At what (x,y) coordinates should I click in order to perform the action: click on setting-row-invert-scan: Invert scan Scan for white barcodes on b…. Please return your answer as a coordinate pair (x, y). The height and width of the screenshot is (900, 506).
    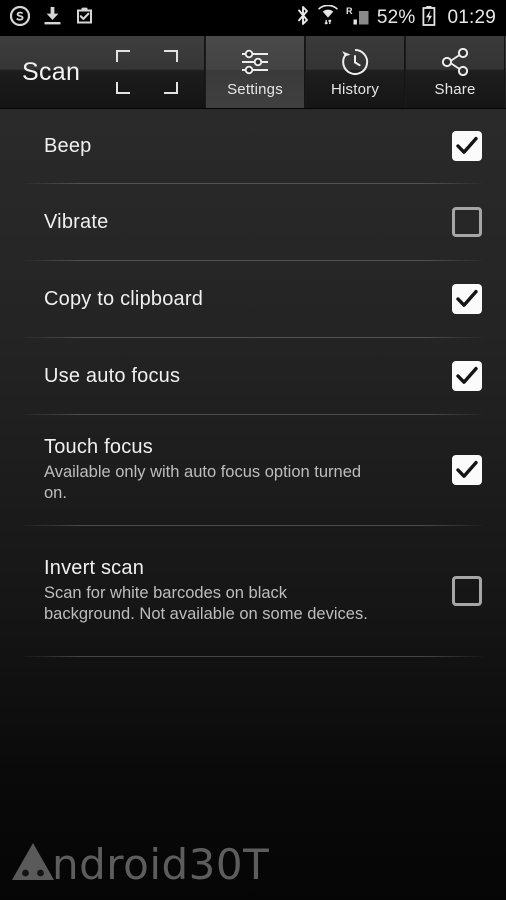
    Looking at the image, I should click on (253, 591).